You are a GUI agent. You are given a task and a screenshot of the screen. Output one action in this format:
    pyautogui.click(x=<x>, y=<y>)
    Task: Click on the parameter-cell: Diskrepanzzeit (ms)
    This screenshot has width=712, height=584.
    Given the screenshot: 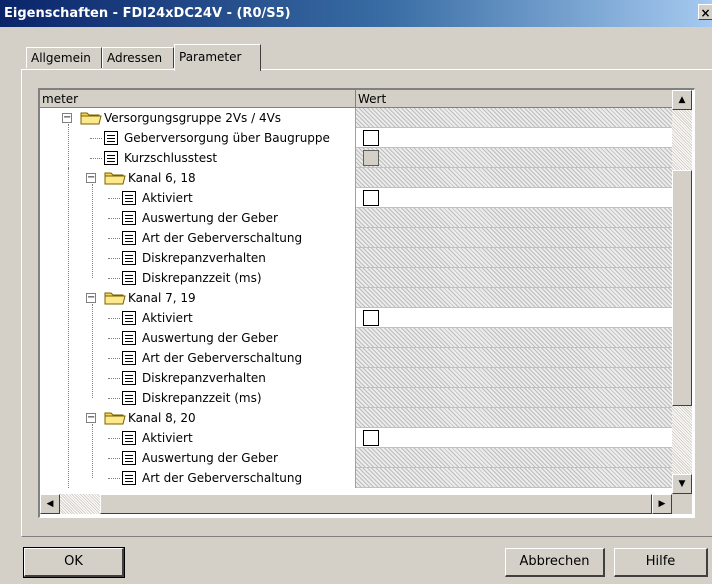 What is the action you would take?
    pyautogui.click(x=198, y=398)
    